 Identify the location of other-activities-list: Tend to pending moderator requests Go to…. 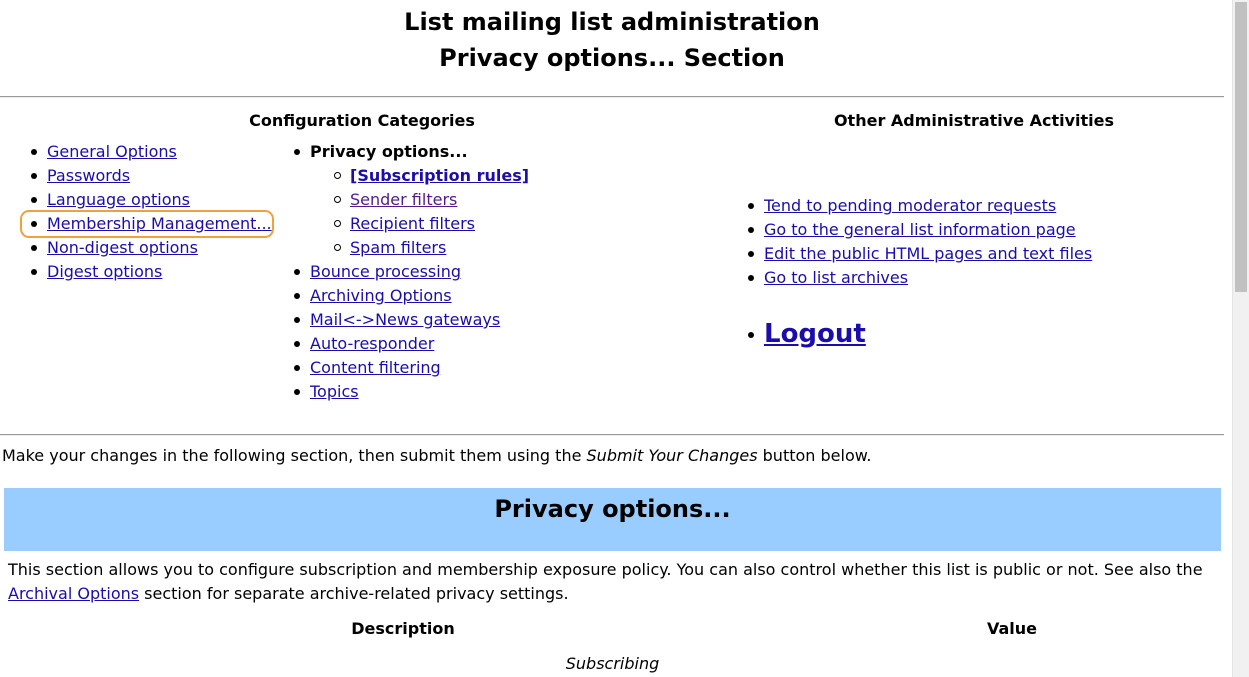
(919, 242).